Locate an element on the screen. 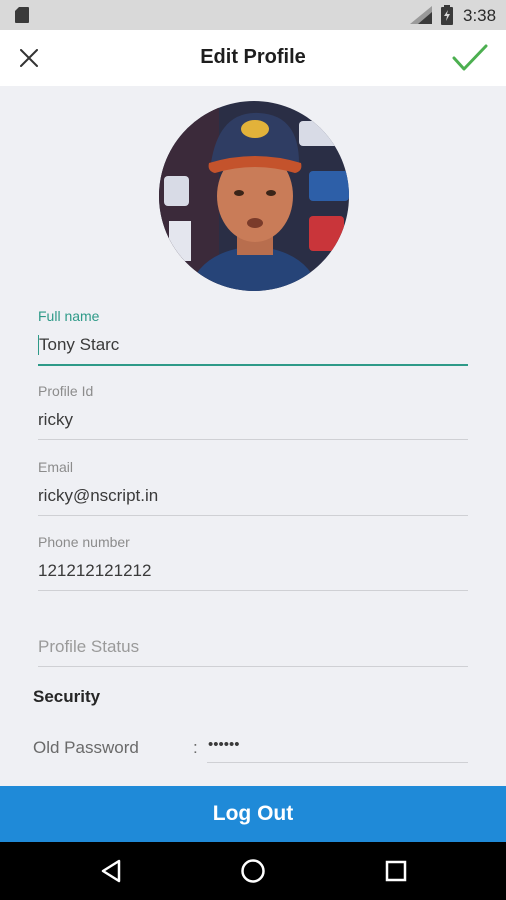 This screenshot has width=506, height=900. profile-id-input: ricky is located at coordinates (253, 420).